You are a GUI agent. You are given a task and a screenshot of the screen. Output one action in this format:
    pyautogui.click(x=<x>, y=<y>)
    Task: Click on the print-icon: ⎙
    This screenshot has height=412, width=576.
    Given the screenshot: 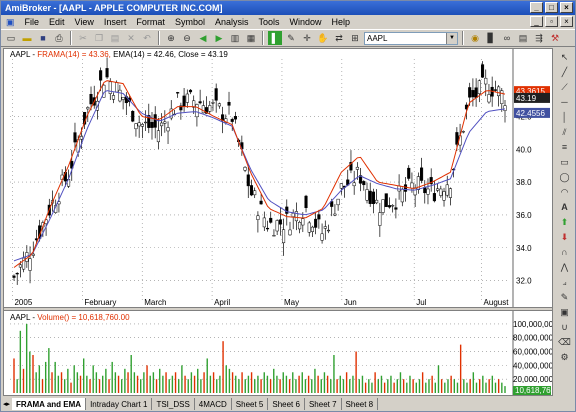 What is the action you would take?
    pyautogui.click(x=59, y=38)
    